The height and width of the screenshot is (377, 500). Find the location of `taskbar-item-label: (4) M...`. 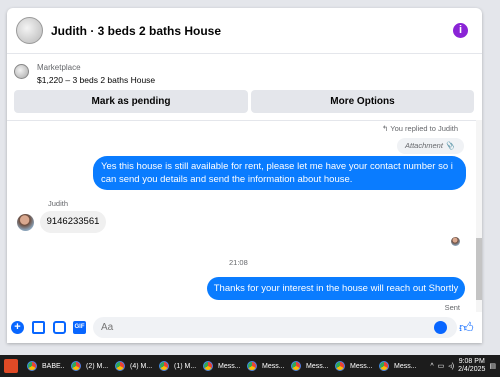

taskbar-item-label: (4) M... is located at coordinates (141, 366).